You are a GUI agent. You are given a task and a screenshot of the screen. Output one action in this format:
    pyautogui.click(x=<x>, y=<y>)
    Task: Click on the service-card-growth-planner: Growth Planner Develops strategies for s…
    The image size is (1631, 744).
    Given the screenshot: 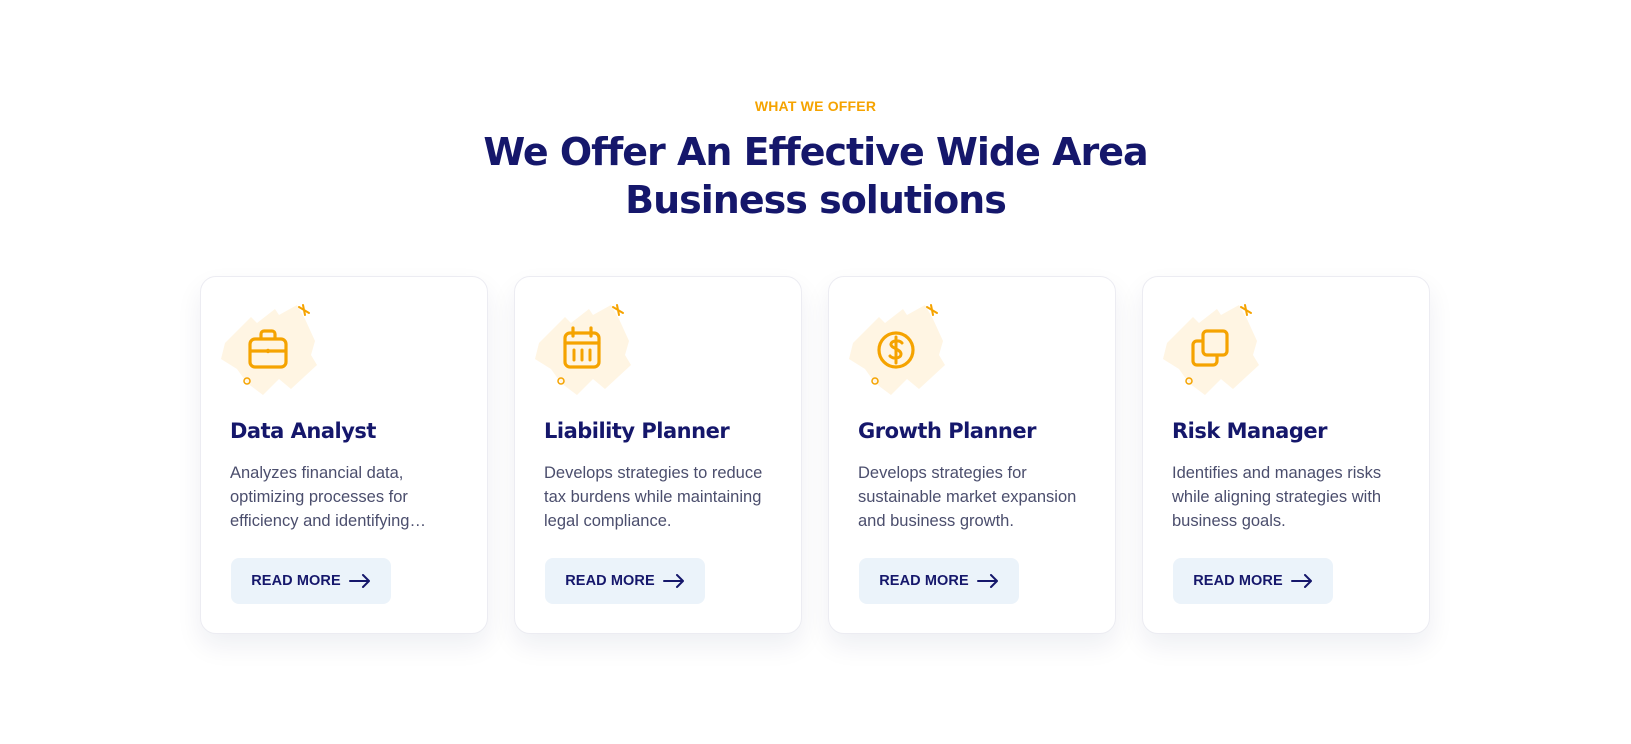 What is the action you would take?
    pyautogui.click(x=972, y=455)
    